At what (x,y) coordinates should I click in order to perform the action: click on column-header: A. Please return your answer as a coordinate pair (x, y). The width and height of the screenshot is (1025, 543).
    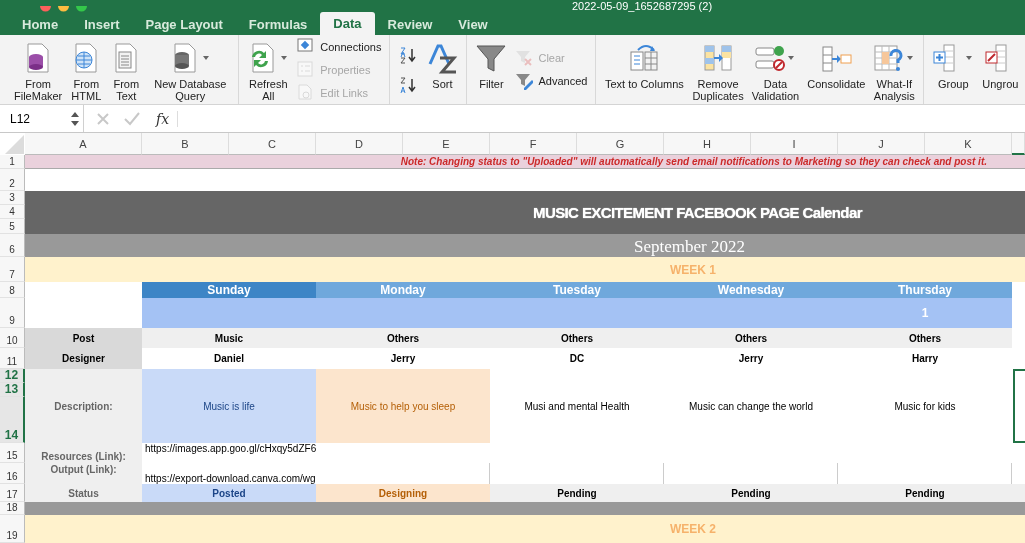
    Looking at the image, I should click on (83, 144).